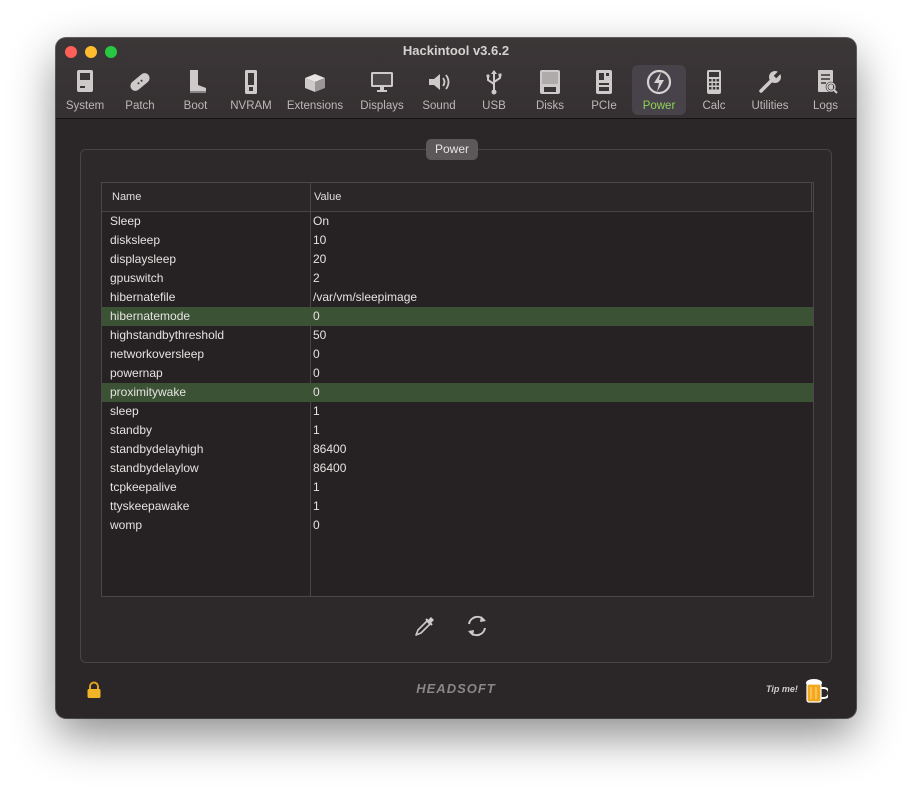 This screenshot has height=792, width=912. I want to click on refresh-icon, so click(477, 626).